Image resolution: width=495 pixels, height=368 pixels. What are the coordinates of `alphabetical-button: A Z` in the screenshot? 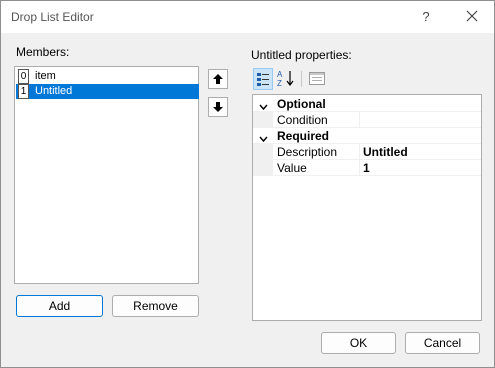 It's located at (286, 79).